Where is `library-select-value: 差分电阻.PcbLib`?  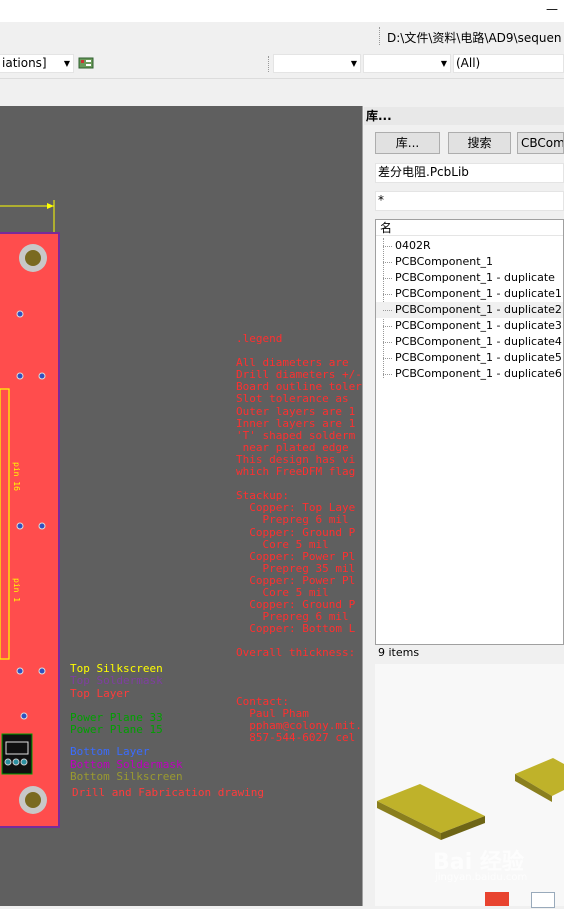 library-select-value: 差分电阻.PcbLib is located at coordinates (423, 172).